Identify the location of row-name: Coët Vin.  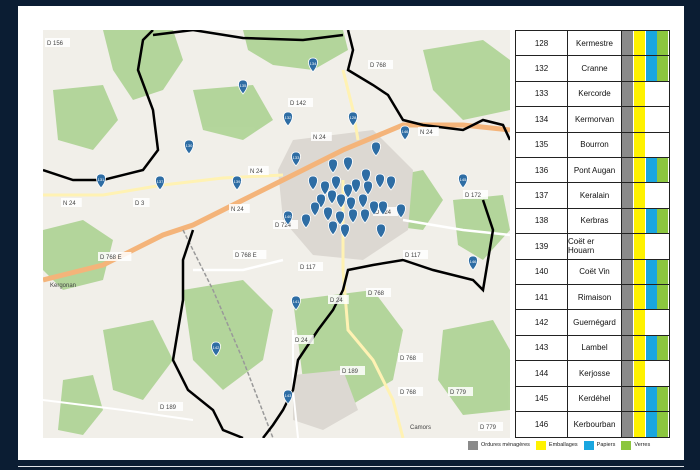
(595, 271).